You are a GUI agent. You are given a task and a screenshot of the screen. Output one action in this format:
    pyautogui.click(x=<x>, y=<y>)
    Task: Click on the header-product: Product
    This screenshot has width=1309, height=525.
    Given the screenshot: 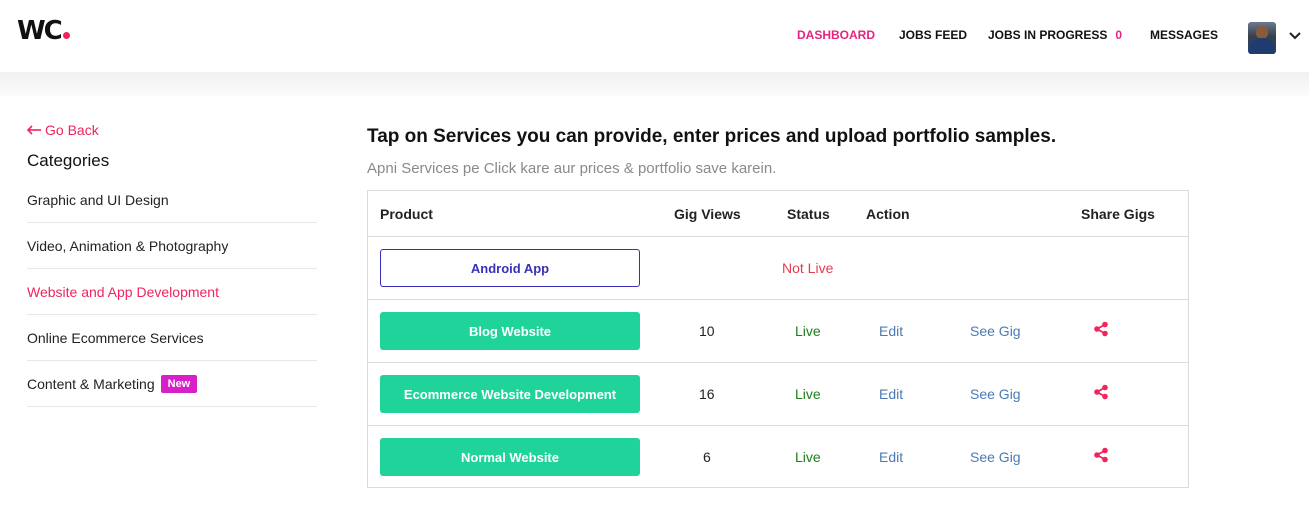 What is the action you would take?
    pyautogui.click(x=406, y=214)
    